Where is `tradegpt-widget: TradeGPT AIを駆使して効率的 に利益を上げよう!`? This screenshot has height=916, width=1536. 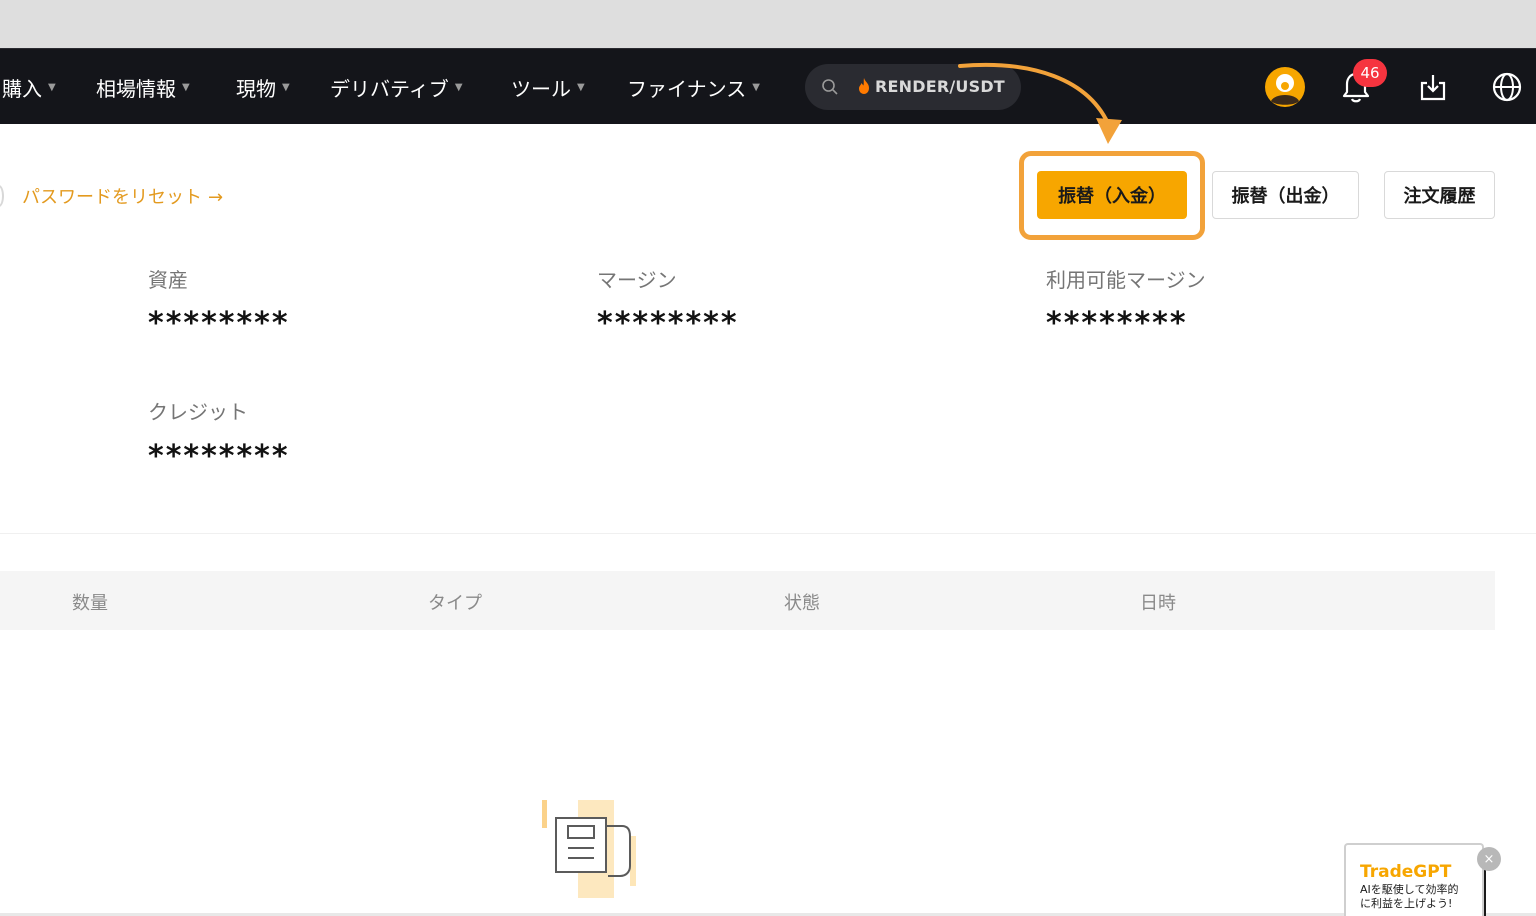
tradegpt-widget: TradeGPT AIを駆使して効率的 に利益を上げよう! is located at coordinates (1414, 879).